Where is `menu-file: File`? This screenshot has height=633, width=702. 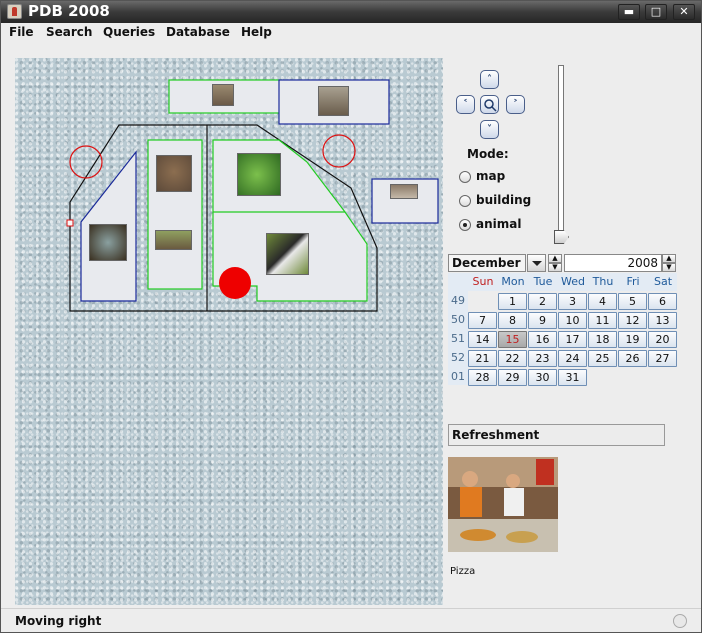 menu-file: File is located at coordinates (21, 32).